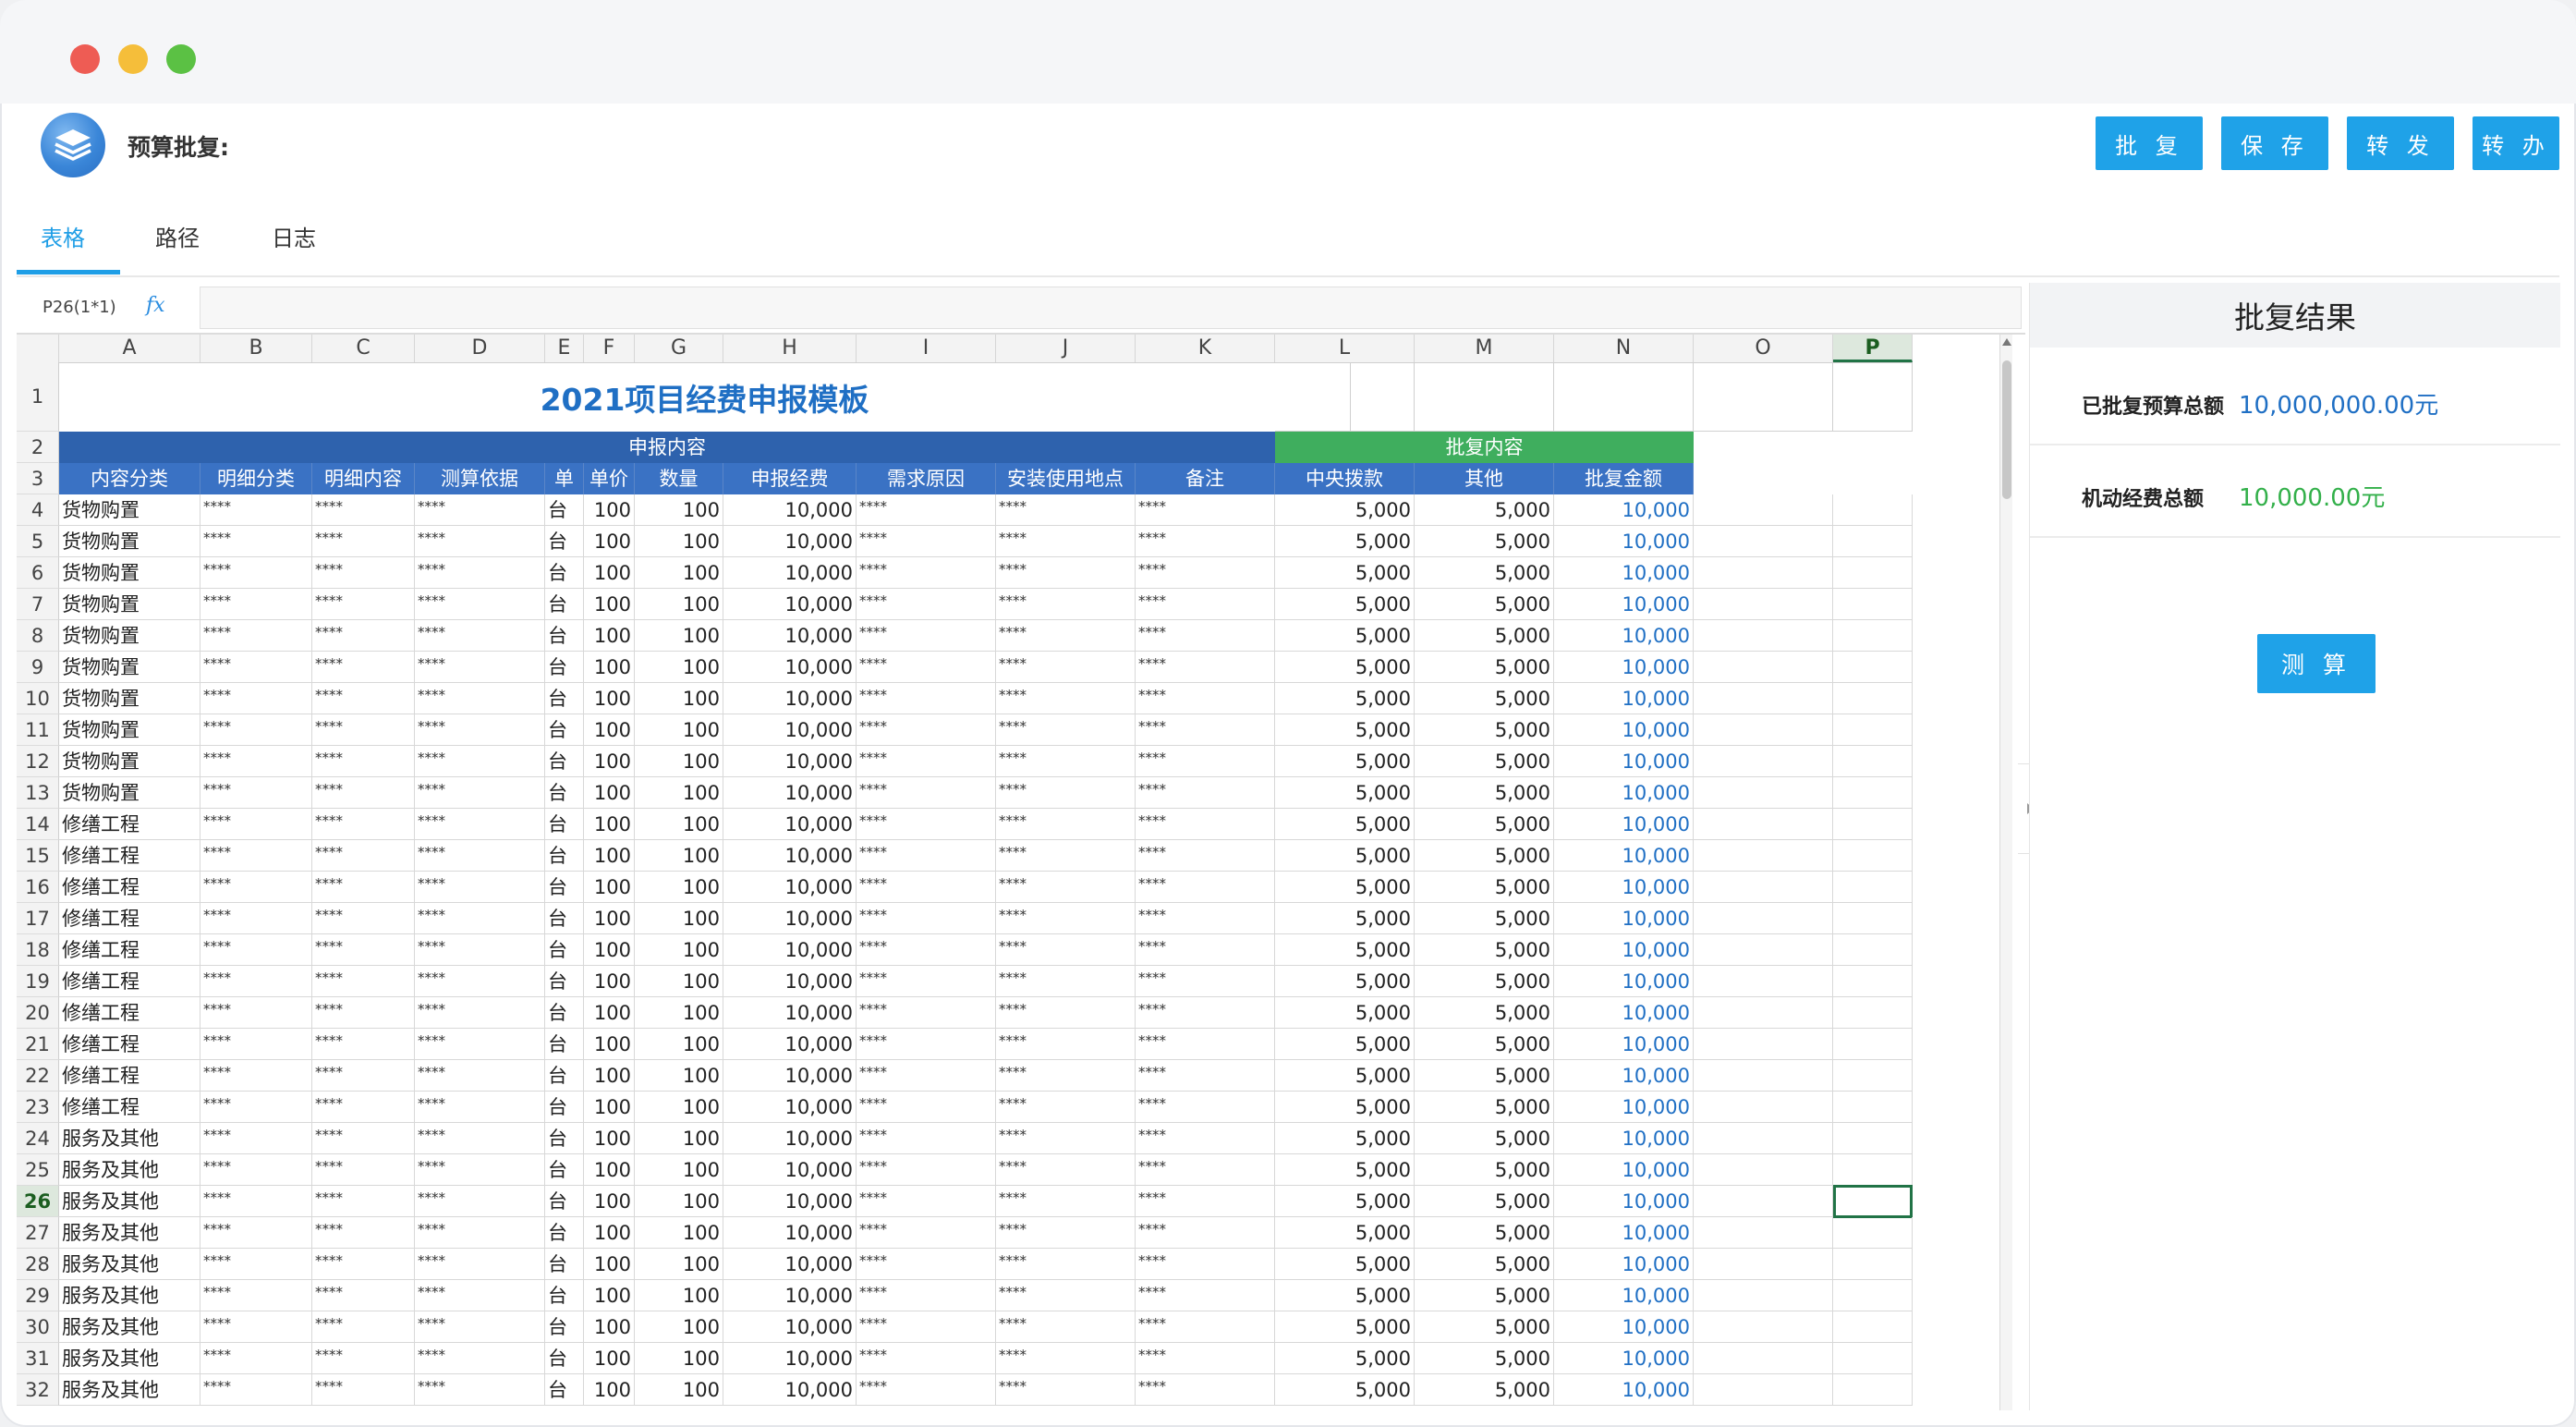  Describe the element at coordinates (38, 1201) in the screenshot. I see `row-number: 26` at that location.